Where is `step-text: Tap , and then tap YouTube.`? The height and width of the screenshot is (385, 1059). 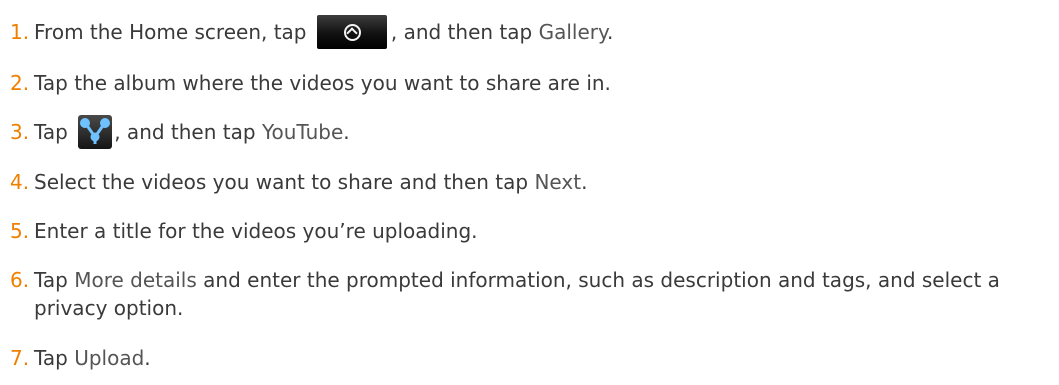
step-text: Tap , and then tap YouTube. is located at coordinates (192, 131).